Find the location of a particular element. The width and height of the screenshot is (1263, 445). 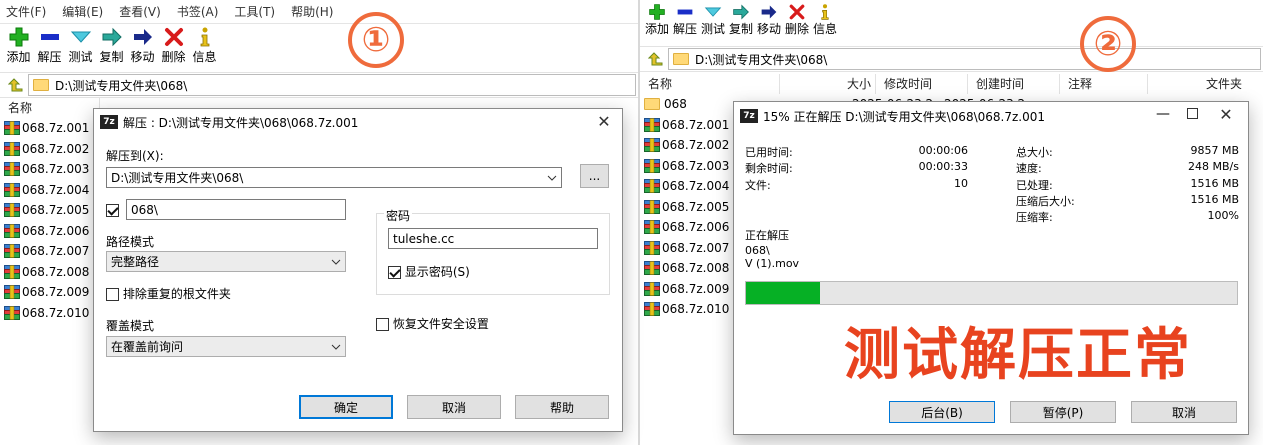

add-label: 添加 is located at coordinates (18, 57).